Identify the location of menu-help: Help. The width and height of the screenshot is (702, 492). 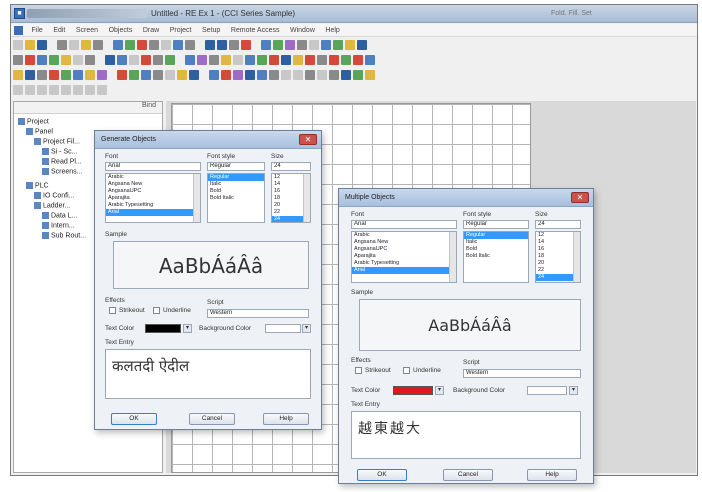
(332, 29).